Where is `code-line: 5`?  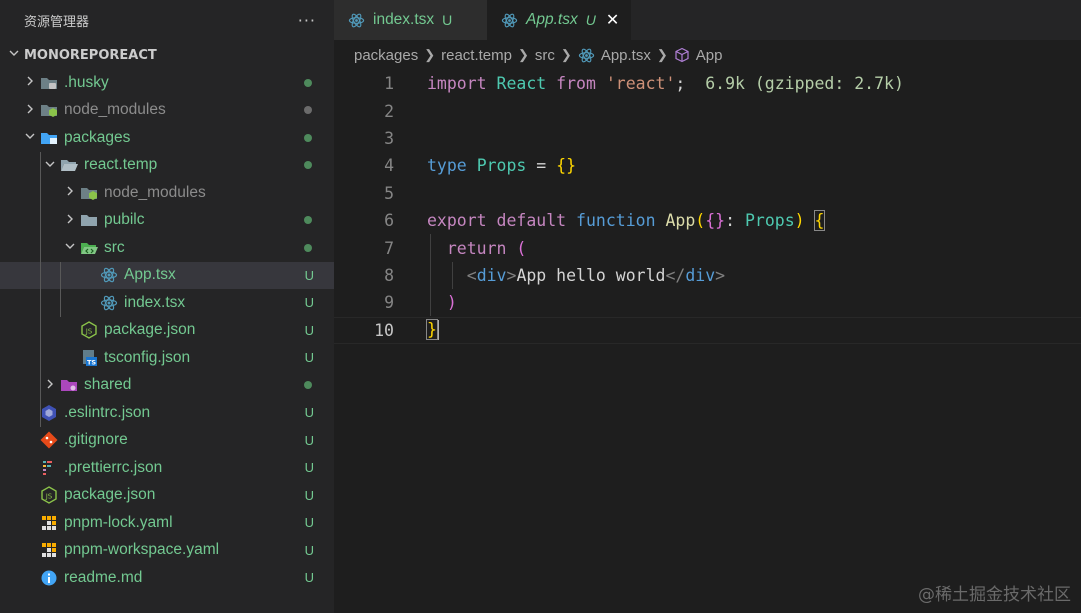
code-line: 5 is located at coordinates (707, 193).